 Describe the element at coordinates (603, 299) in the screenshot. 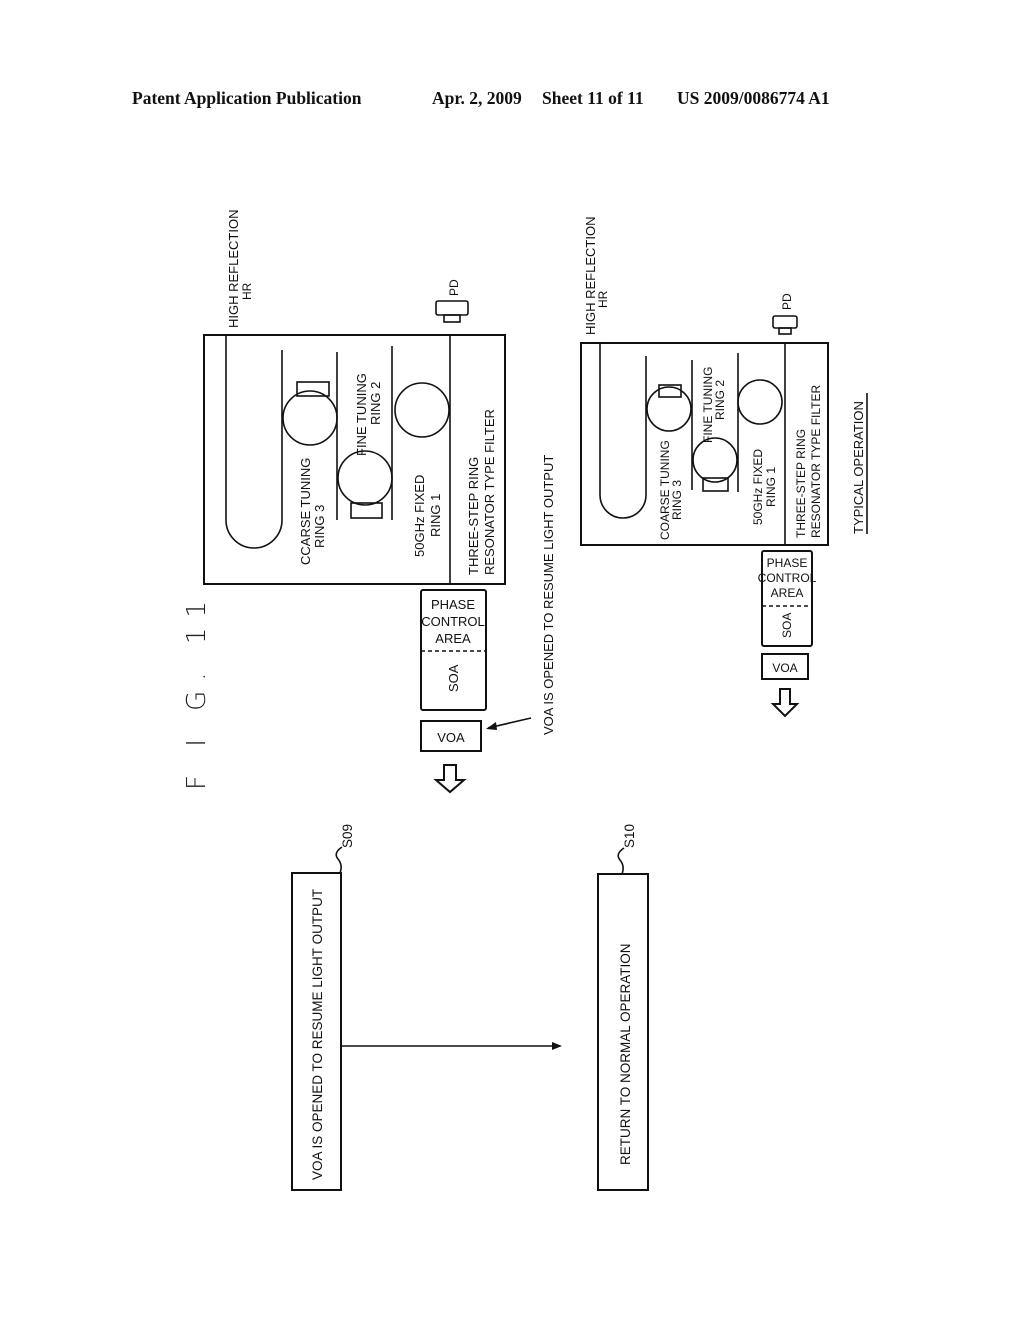

I see `right-hr-label: HR` at that location.